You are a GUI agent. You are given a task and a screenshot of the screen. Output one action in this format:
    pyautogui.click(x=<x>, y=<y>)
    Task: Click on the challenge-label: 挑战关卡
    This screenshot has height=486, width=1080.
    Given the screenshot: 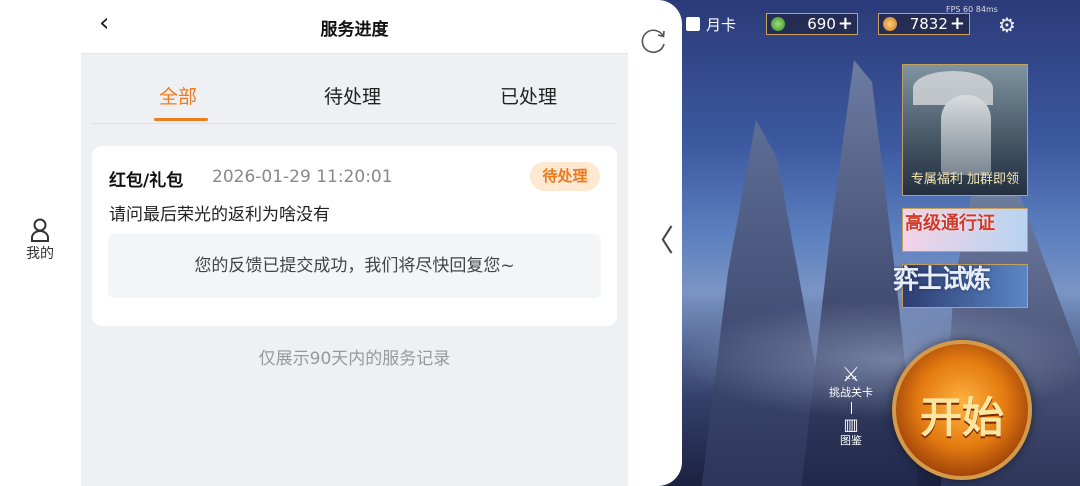 What is the action you would take?
    pyautogui.click(x=851, y=392)
    